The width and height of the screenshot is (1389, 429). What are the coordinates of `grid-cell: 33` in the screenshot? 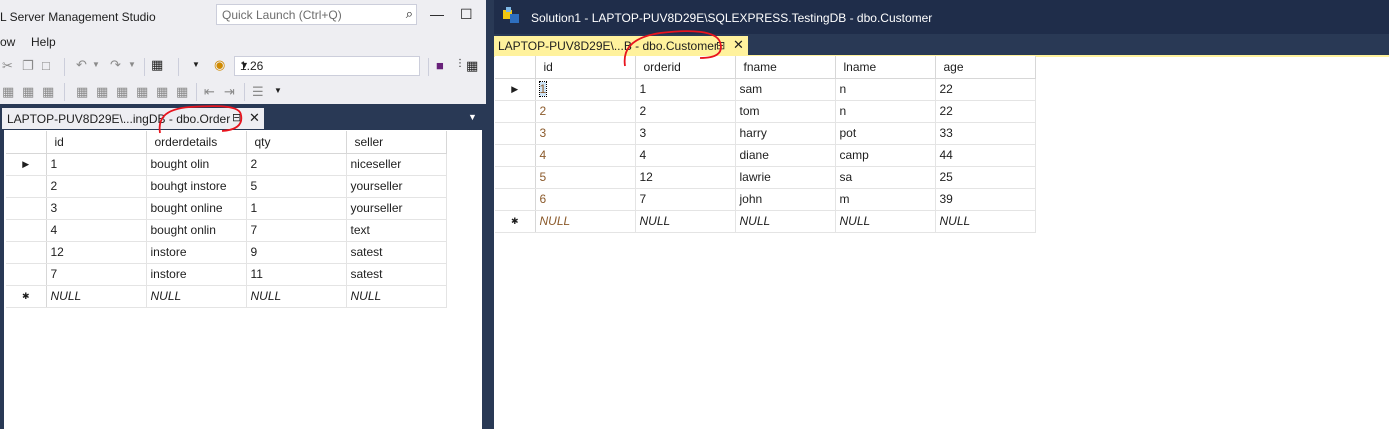 It's located at (985, 133).